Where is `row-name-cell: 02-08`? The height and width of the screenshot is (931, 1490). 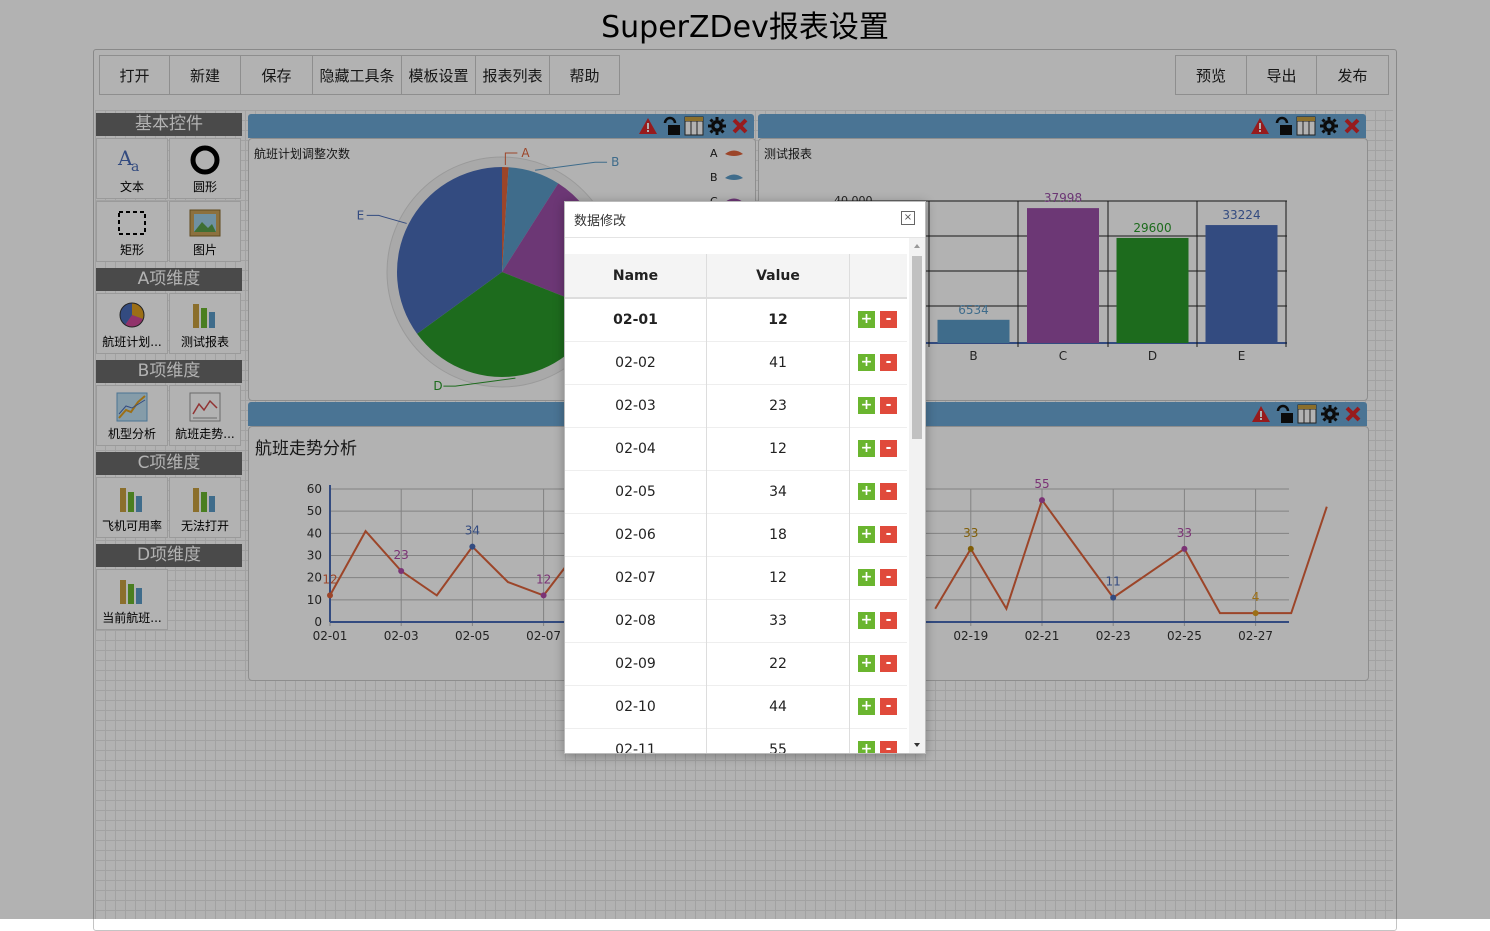 row-name-cell: 02-08 is located at coordinates (636, 620).